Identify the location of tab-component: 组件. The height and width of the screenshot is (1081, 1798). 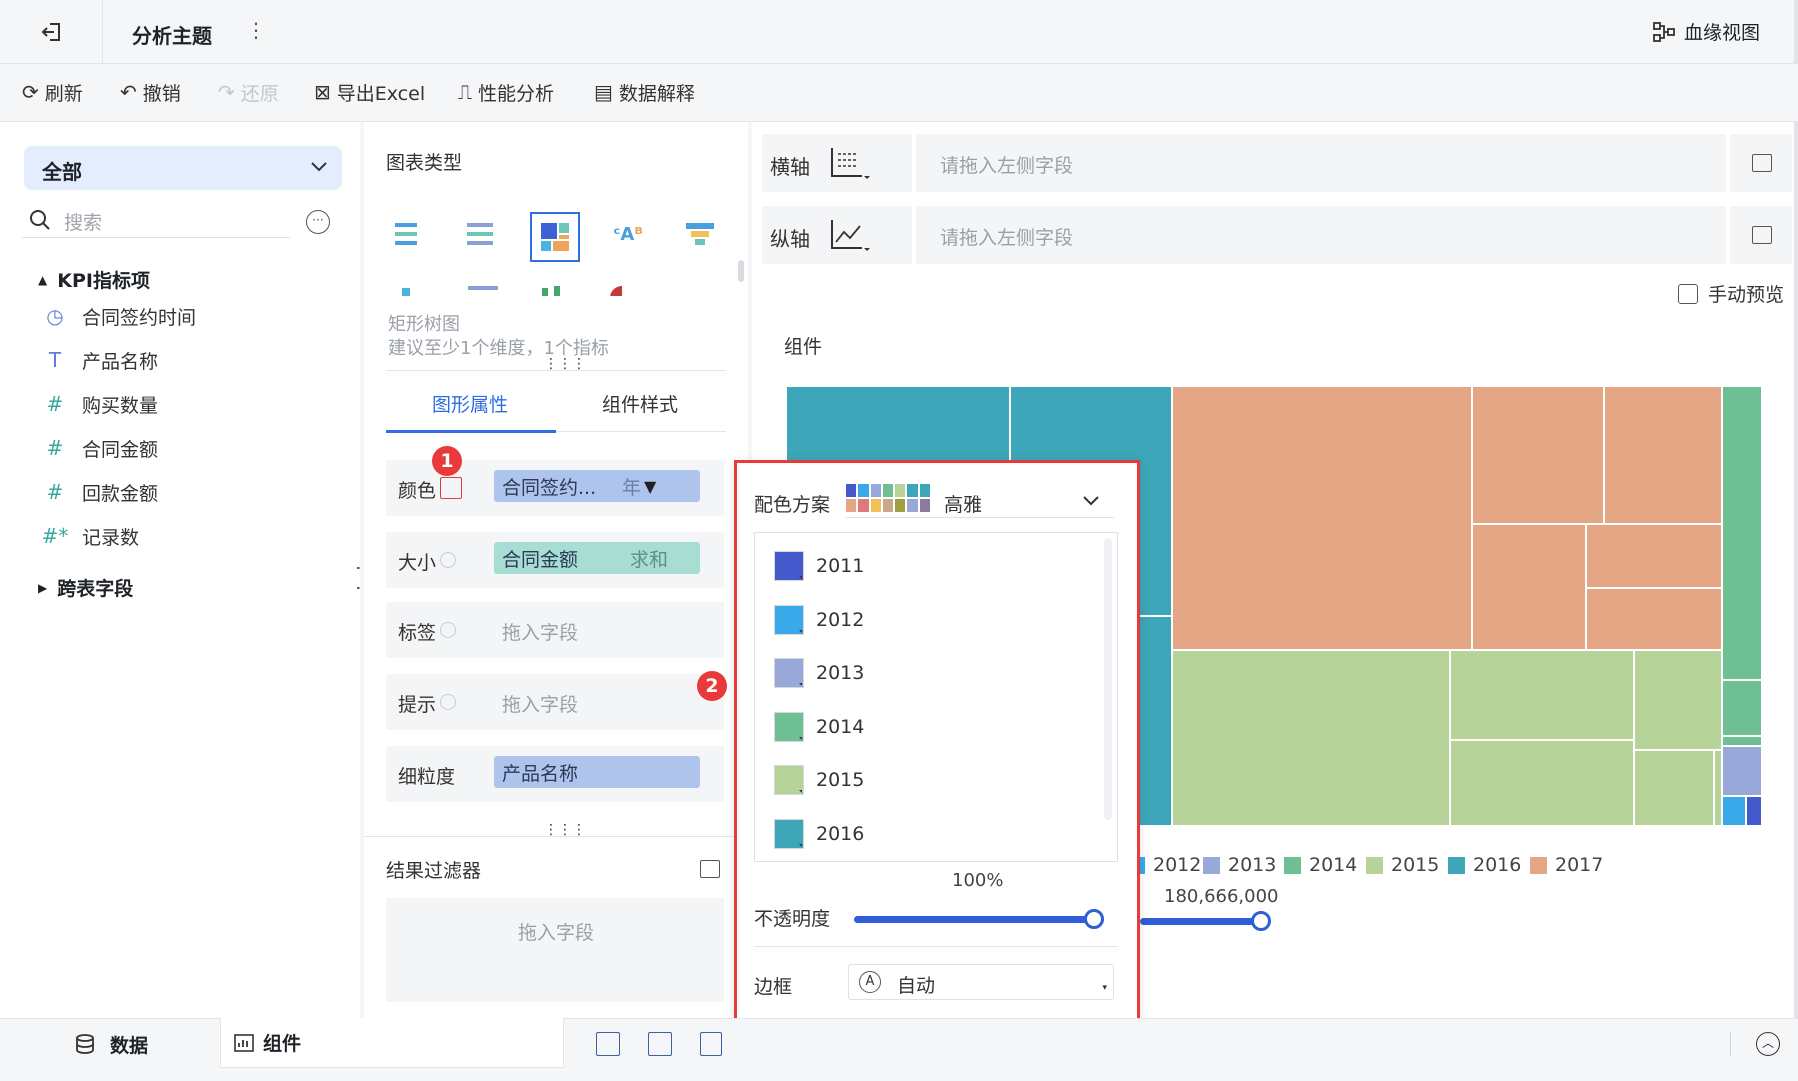
(392, 1043).